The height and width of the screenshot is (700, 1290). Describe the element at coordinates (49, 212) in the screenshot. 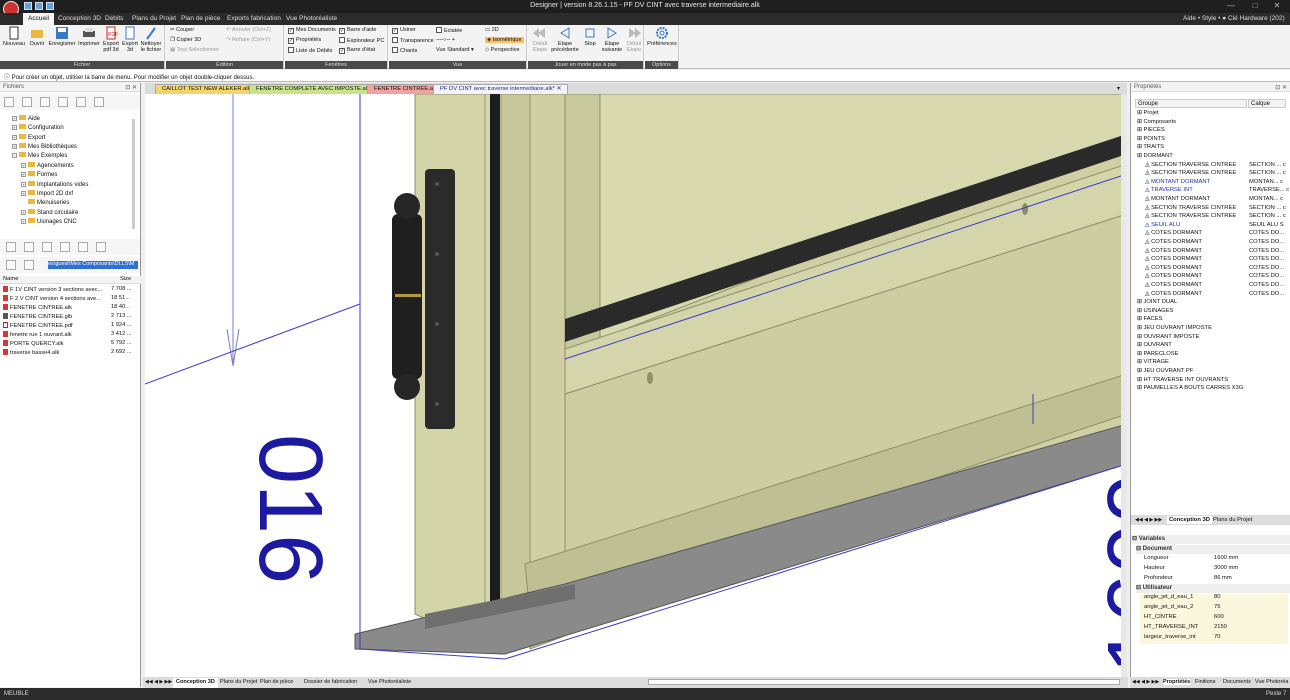

I see `tree-item-stand-circulaire: + Stand circulaire` at that location.